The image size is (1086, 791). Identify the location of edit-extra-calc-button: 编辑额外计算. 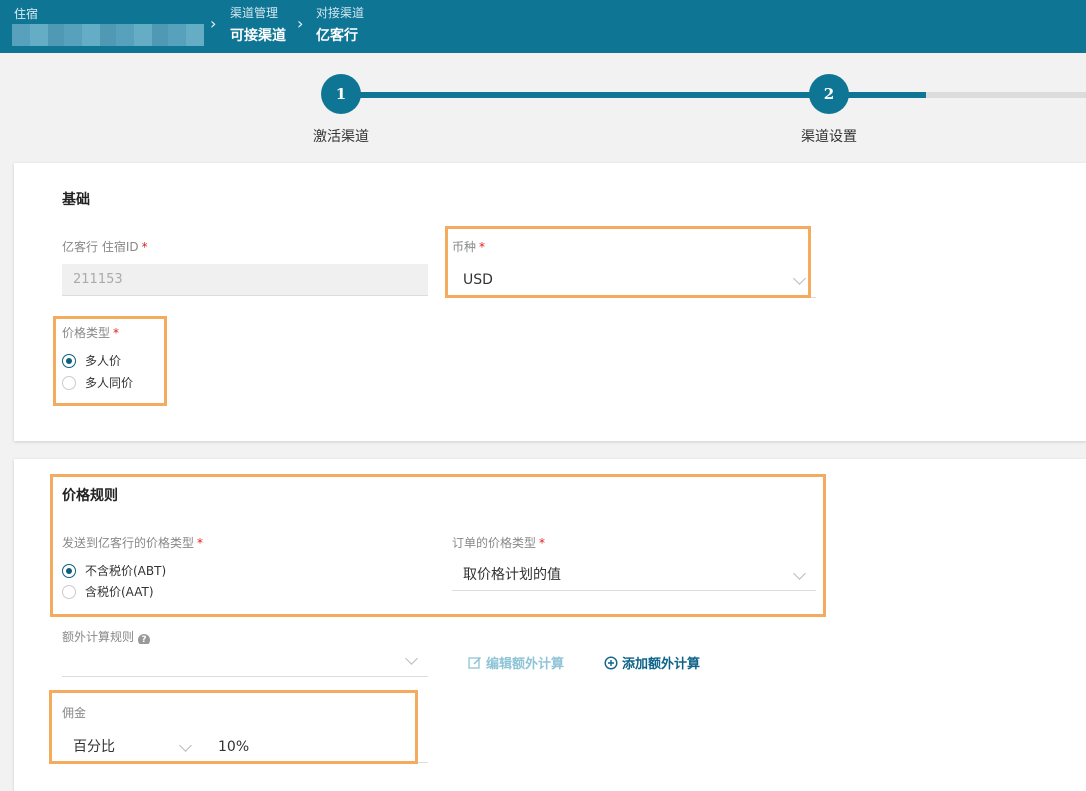
(516, 662).